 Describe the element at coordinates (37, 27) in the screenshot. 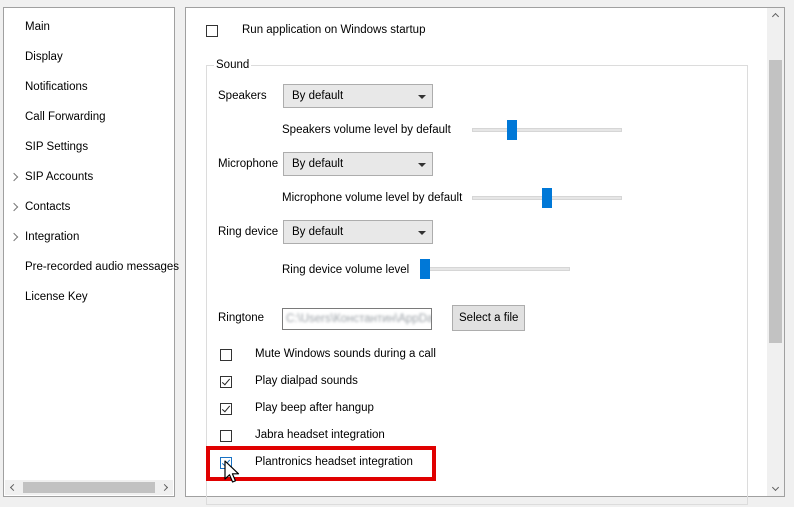

I see `nav-item-label: Main` at that location.